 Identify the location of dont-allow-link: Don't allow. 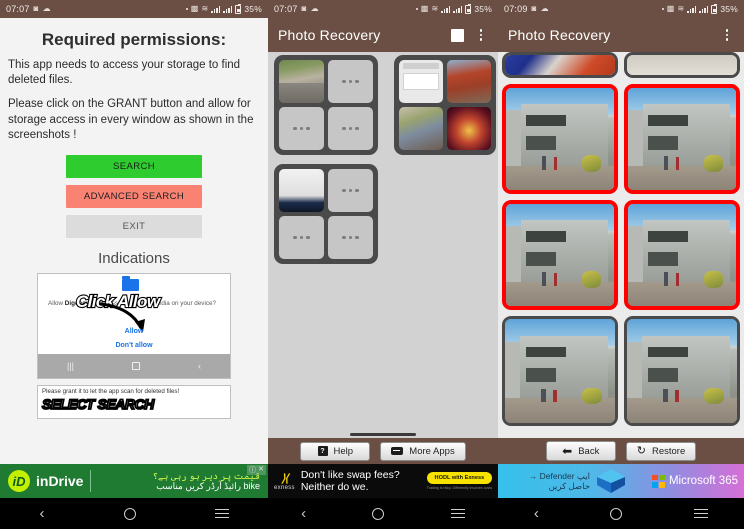
(134, 345).